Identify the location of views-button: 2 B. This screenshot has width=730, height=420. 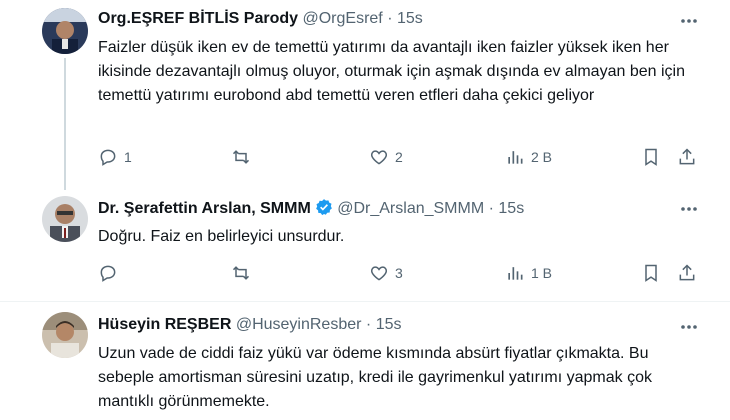
(528, 157).